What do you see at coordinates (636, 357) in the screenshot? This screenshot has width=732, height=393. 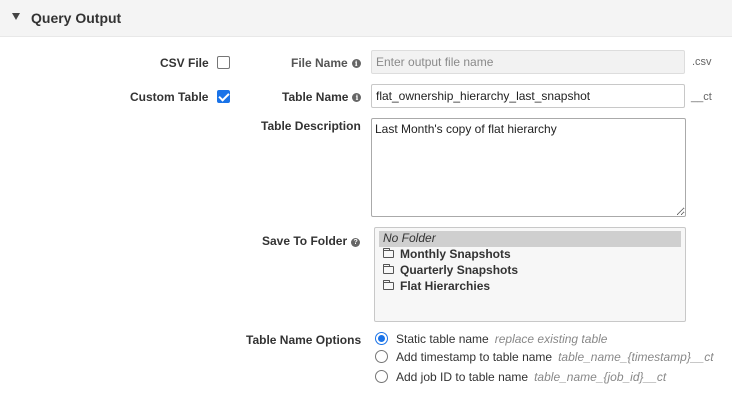 I see `radio-hint: table_name_{timestamp}__ct` at bounding box center [636, 357].